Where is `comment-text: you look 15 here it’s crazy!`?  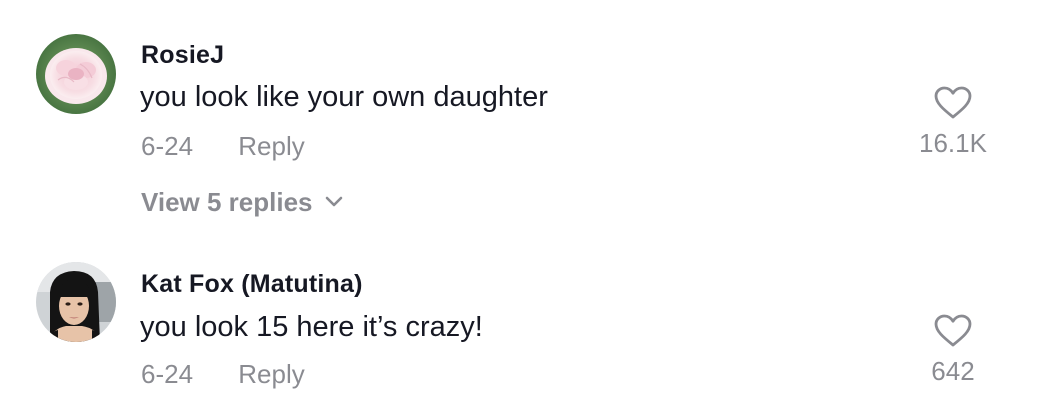
comment-text: you look 15 here it’s crazy! is located at coordinates (311, 327).